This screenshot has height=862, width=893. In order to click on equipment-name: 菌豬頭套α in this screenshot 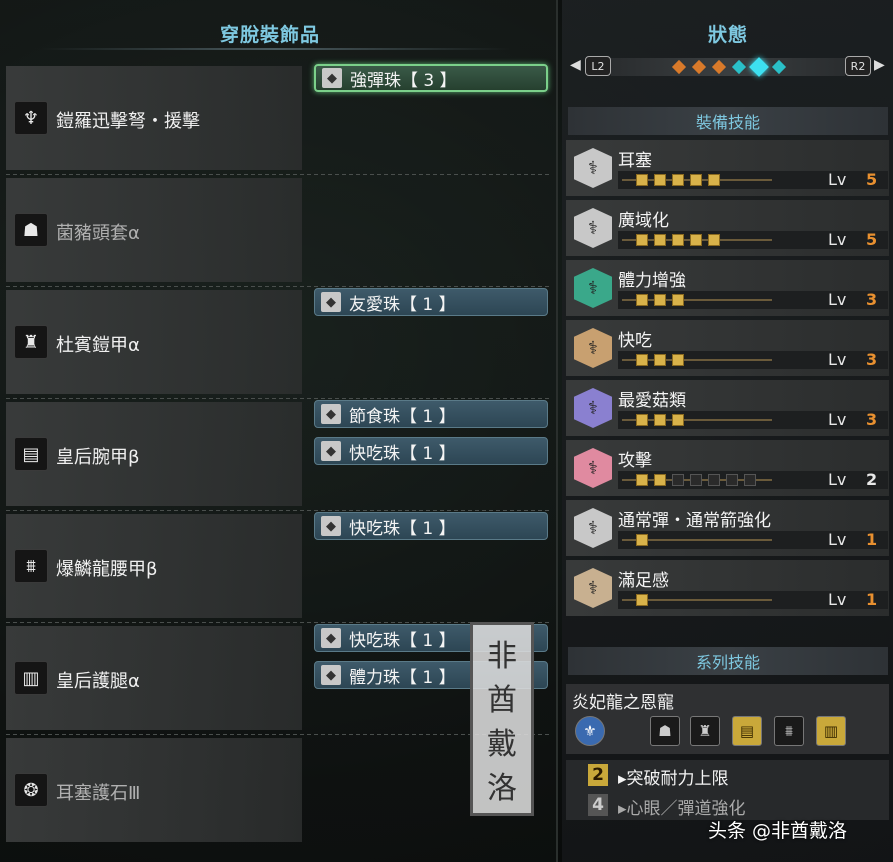, I will do `click(98, 233)`.